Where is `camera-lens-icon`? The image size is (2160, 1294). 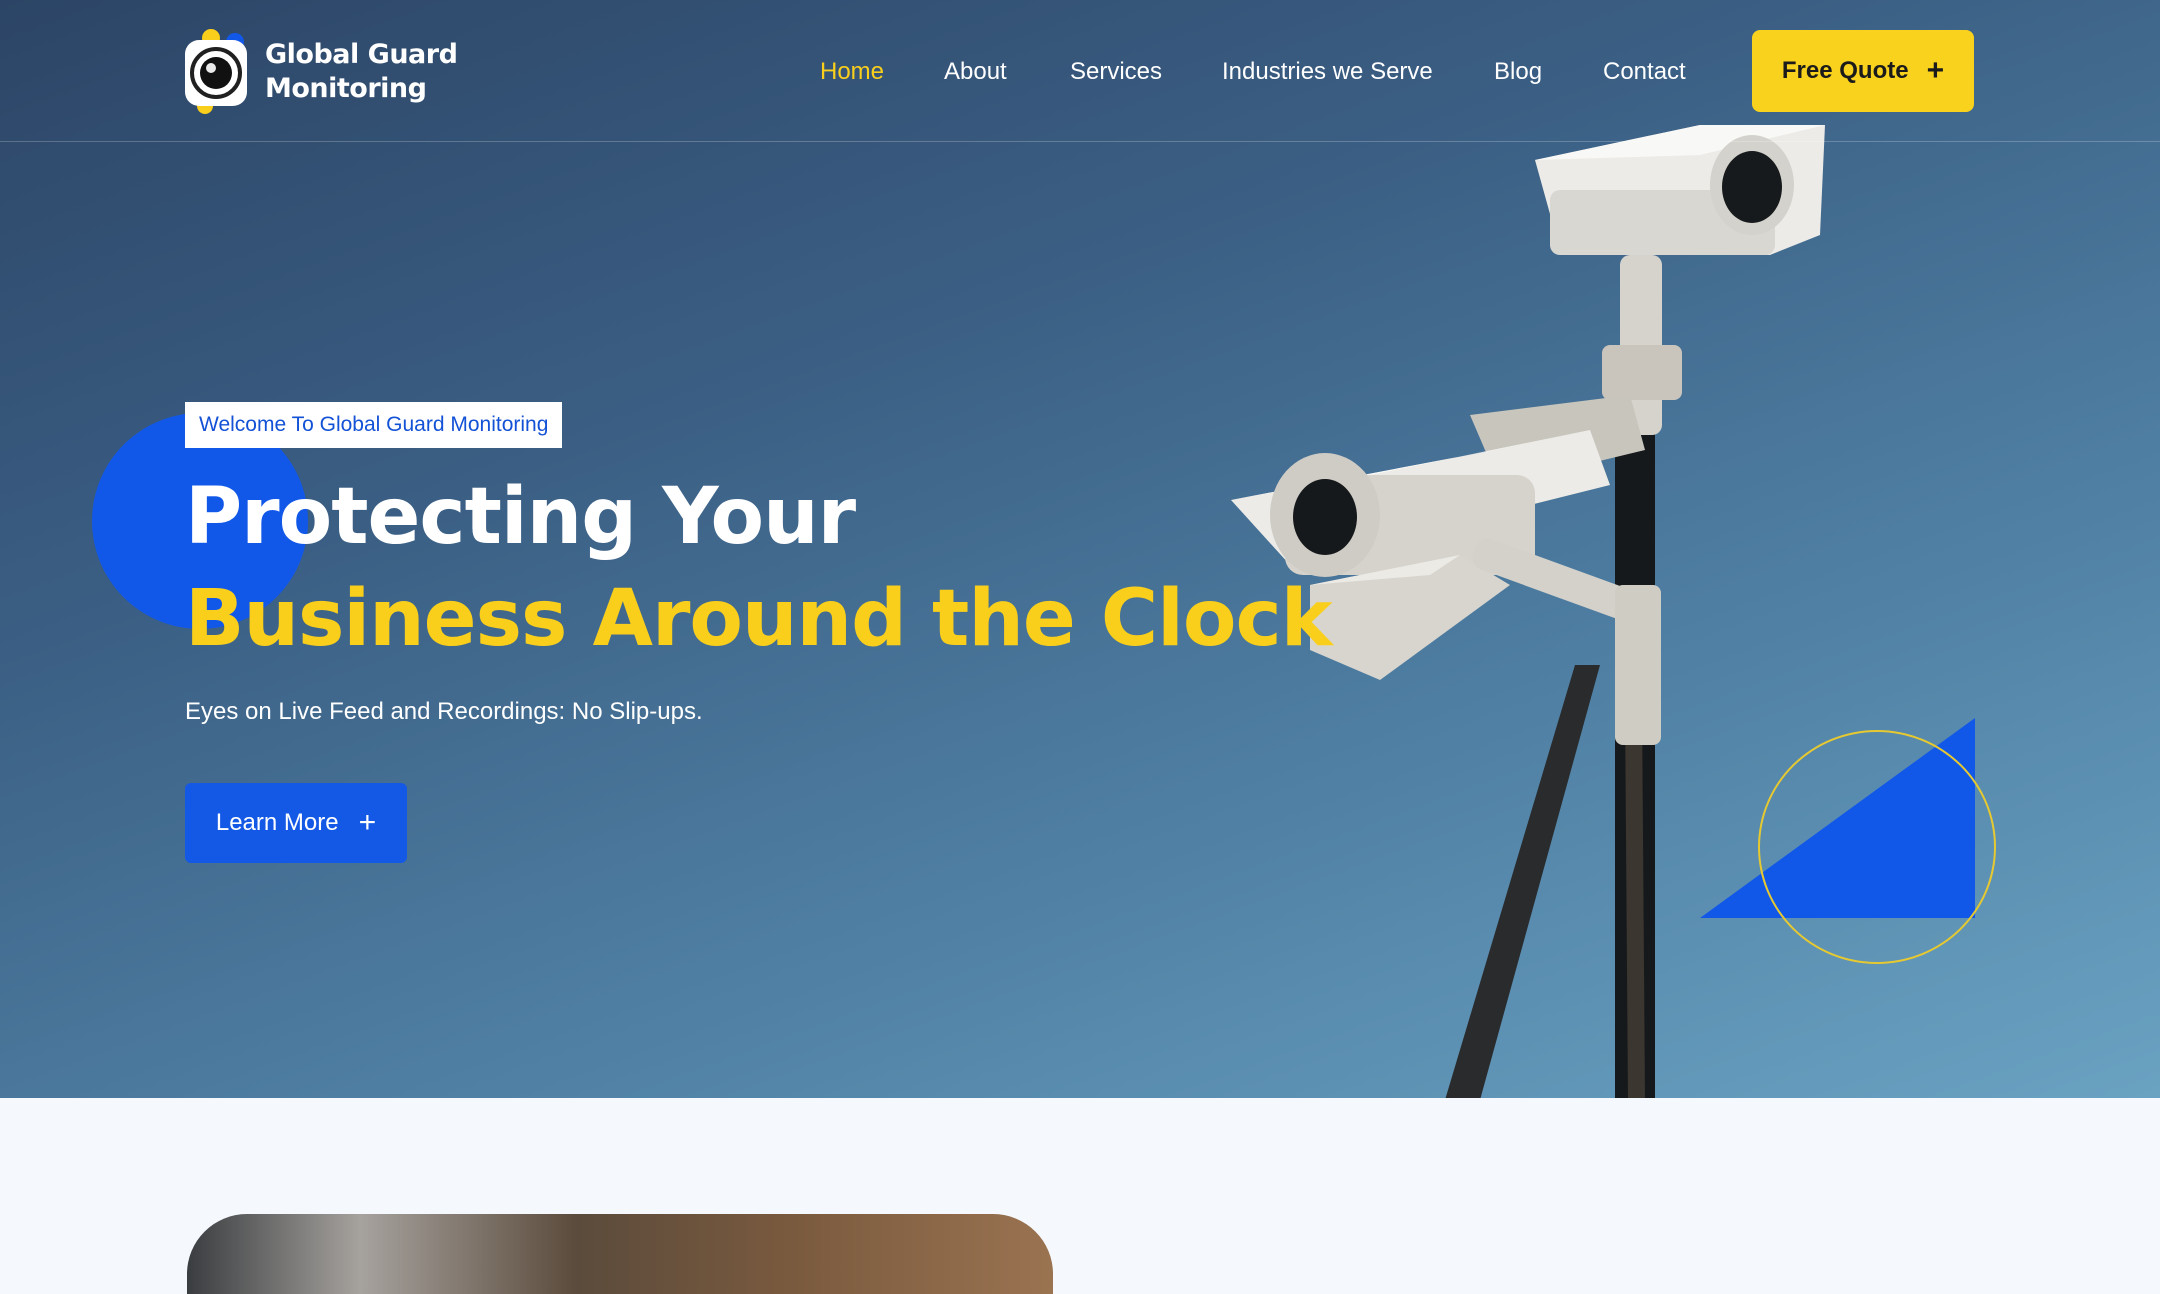
camera-lens-icon is located at coordinates (218, 72).